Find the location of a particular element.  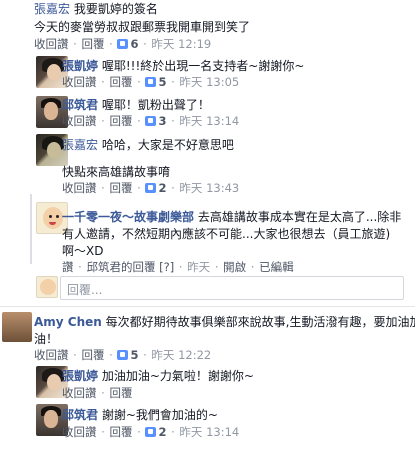

avatar is located at coordinates (17, 327).